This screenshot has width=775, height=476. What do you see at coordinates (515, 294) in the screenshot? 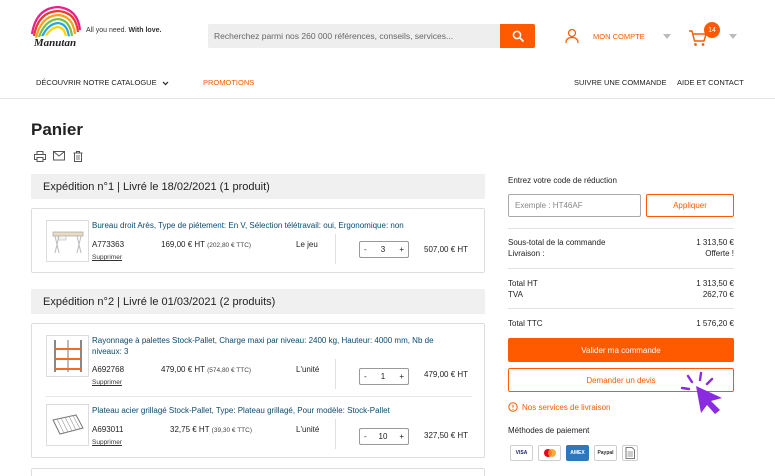
I see `tva-label: TVA` at bounding box center [515, 294].